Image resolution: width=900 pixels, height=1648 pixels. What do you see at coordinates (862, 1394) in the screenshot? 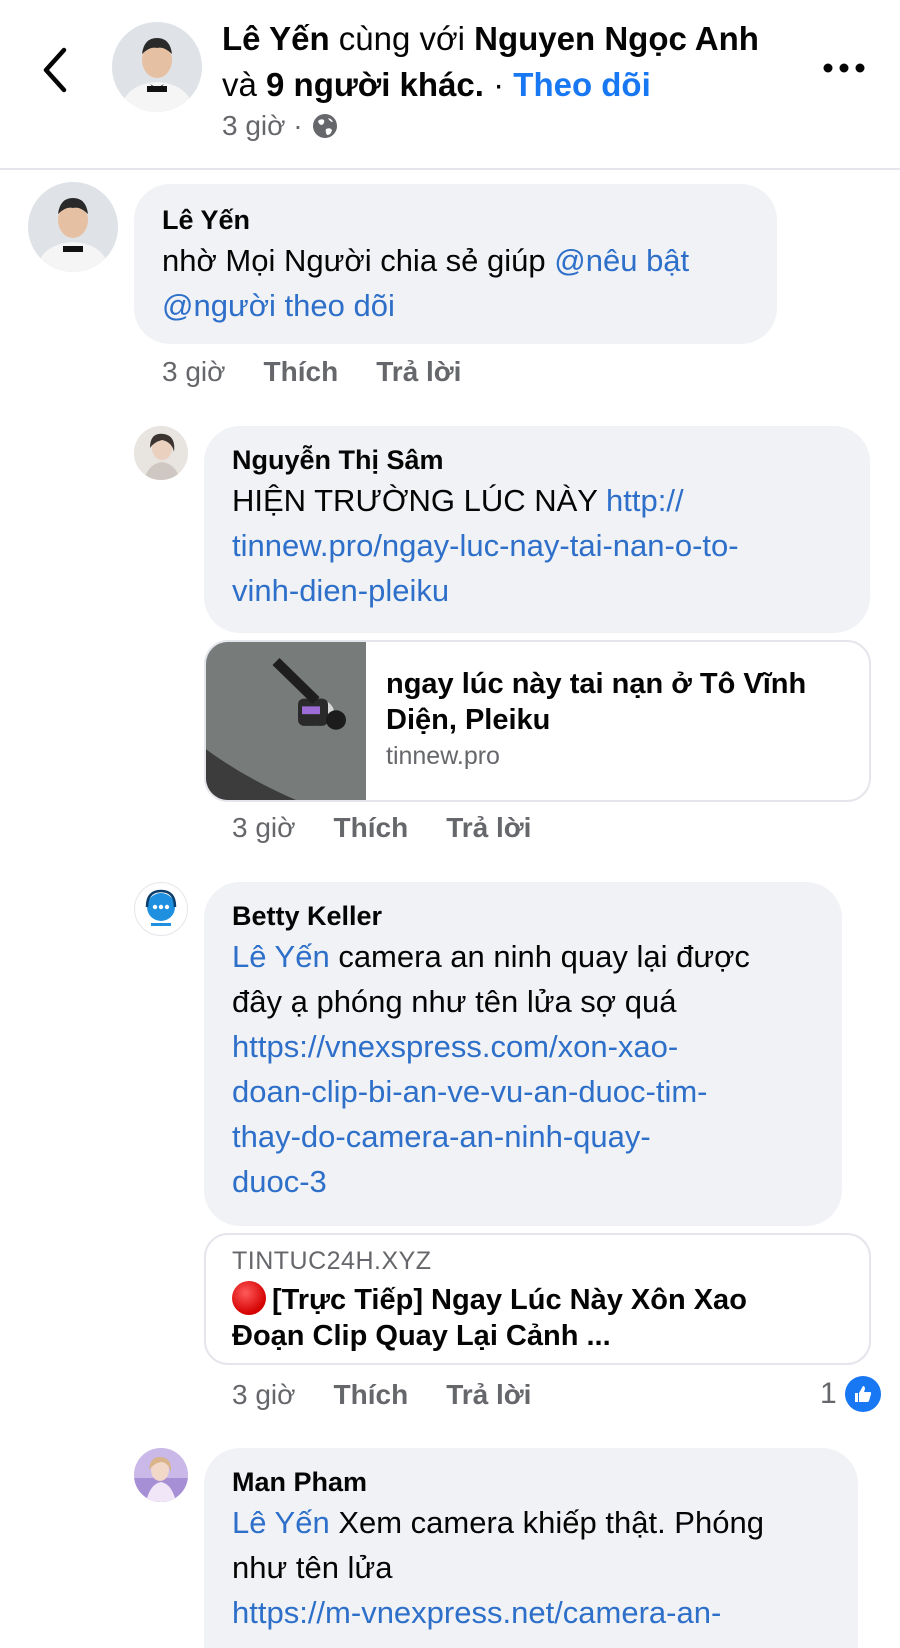
I see `thumbs-up-icon` at bounding box center [862, 1394].